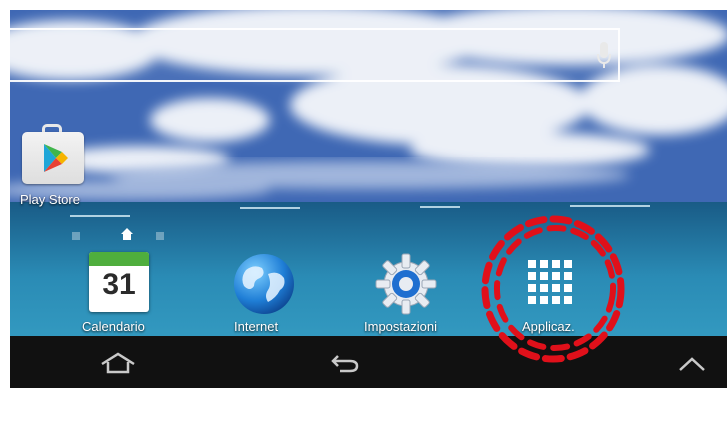 This screenshot has height=426, width=727. Describe the element at coordinates (692, 364) in the screenshot. I see `chevron-up-icon` at that location.